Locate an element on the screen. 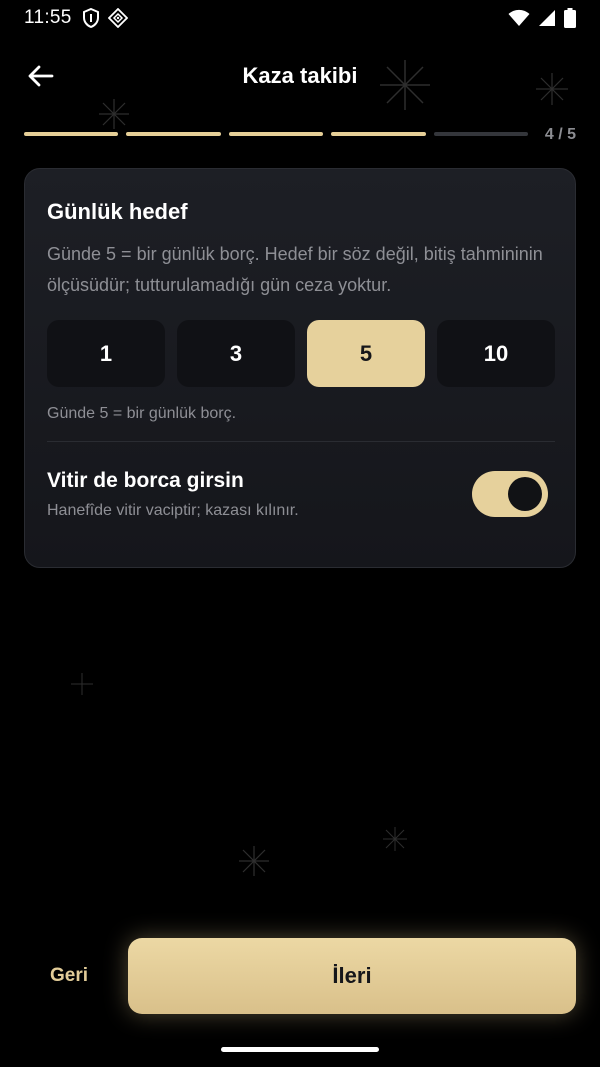 This screenshot has height=1067, width=600. wifi-icon is located at coordinates (519, 17).